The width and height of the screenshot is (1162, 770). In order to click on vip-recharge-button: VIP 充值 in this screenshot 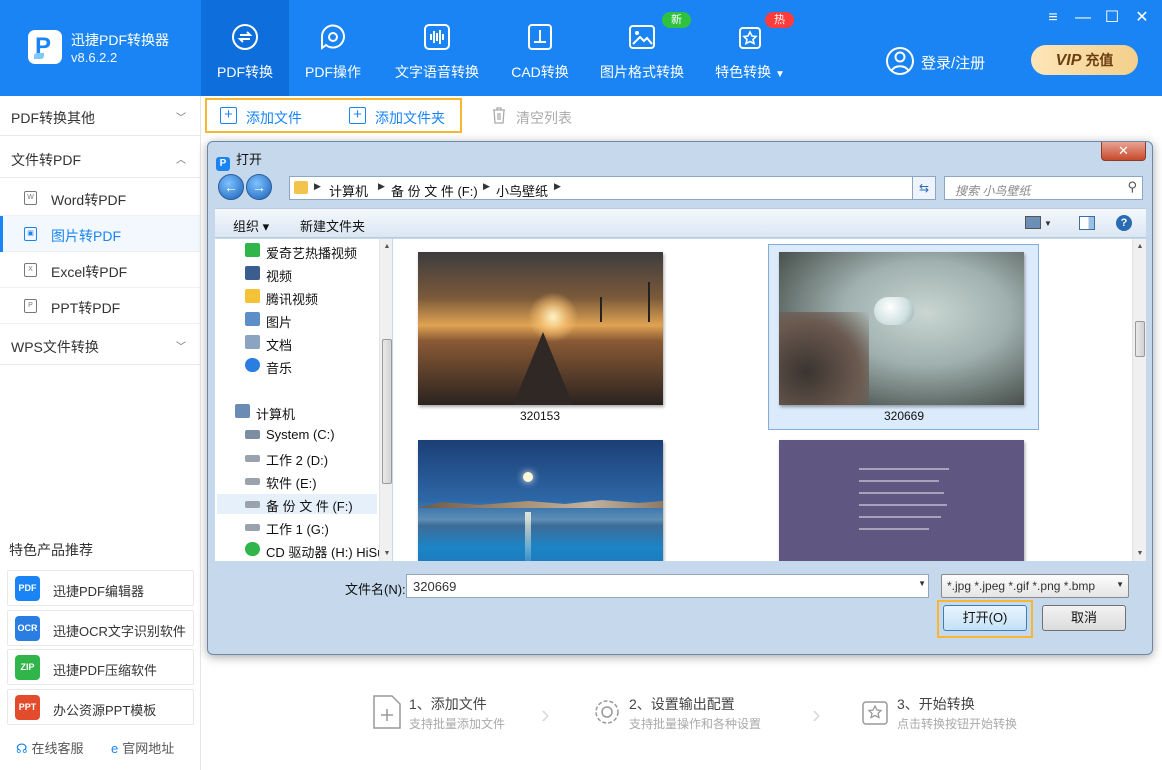, I will do `click(1084, 60)`.